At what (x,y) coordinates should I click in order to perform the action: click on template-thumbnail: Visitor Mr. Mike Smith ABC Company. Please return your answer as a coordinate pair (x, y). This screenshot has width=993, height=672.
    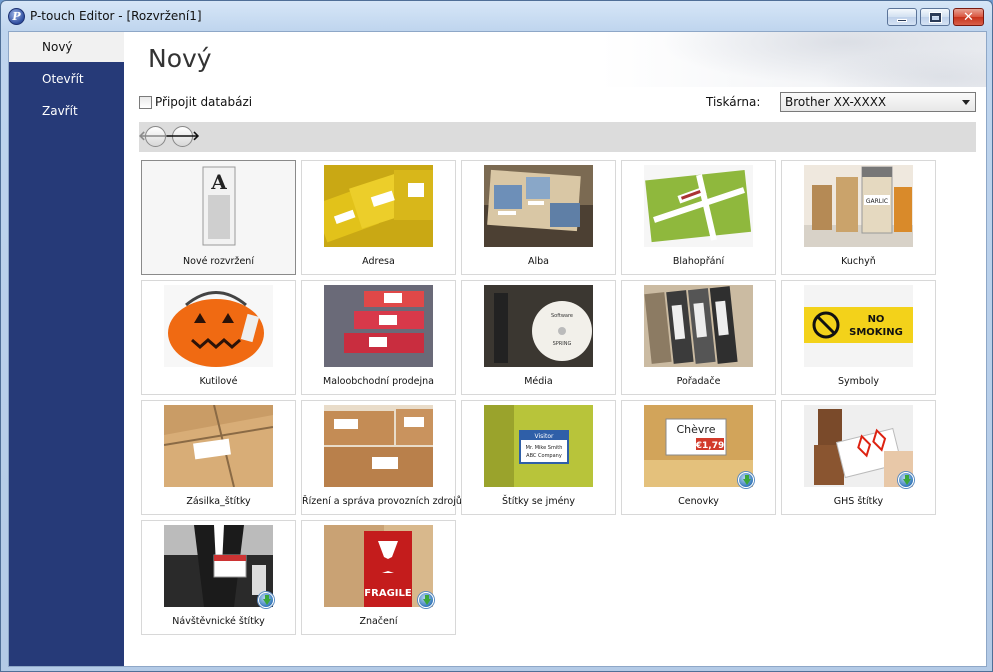
    Looking at the image, I should click on (538, 446).